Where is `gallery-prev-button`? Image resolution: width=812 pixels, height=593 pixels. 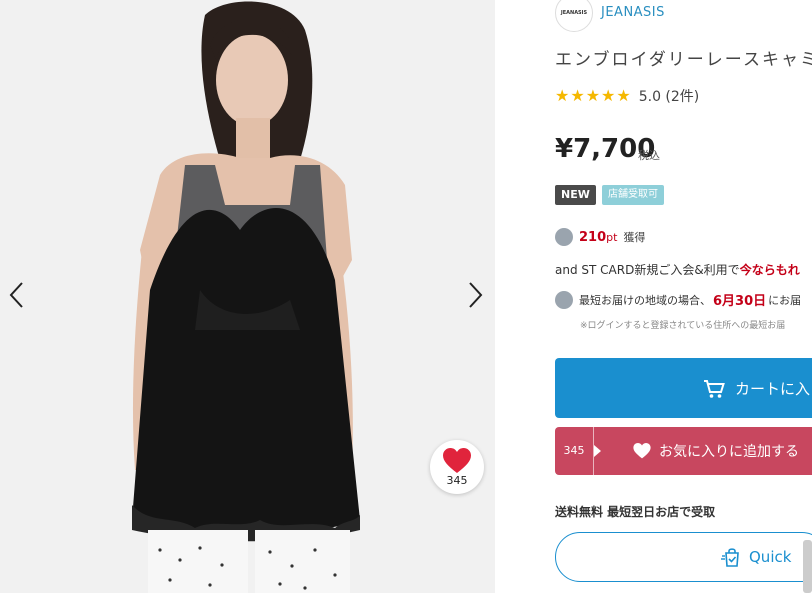 gallery-prev-button is located at coordinates (17, 295).